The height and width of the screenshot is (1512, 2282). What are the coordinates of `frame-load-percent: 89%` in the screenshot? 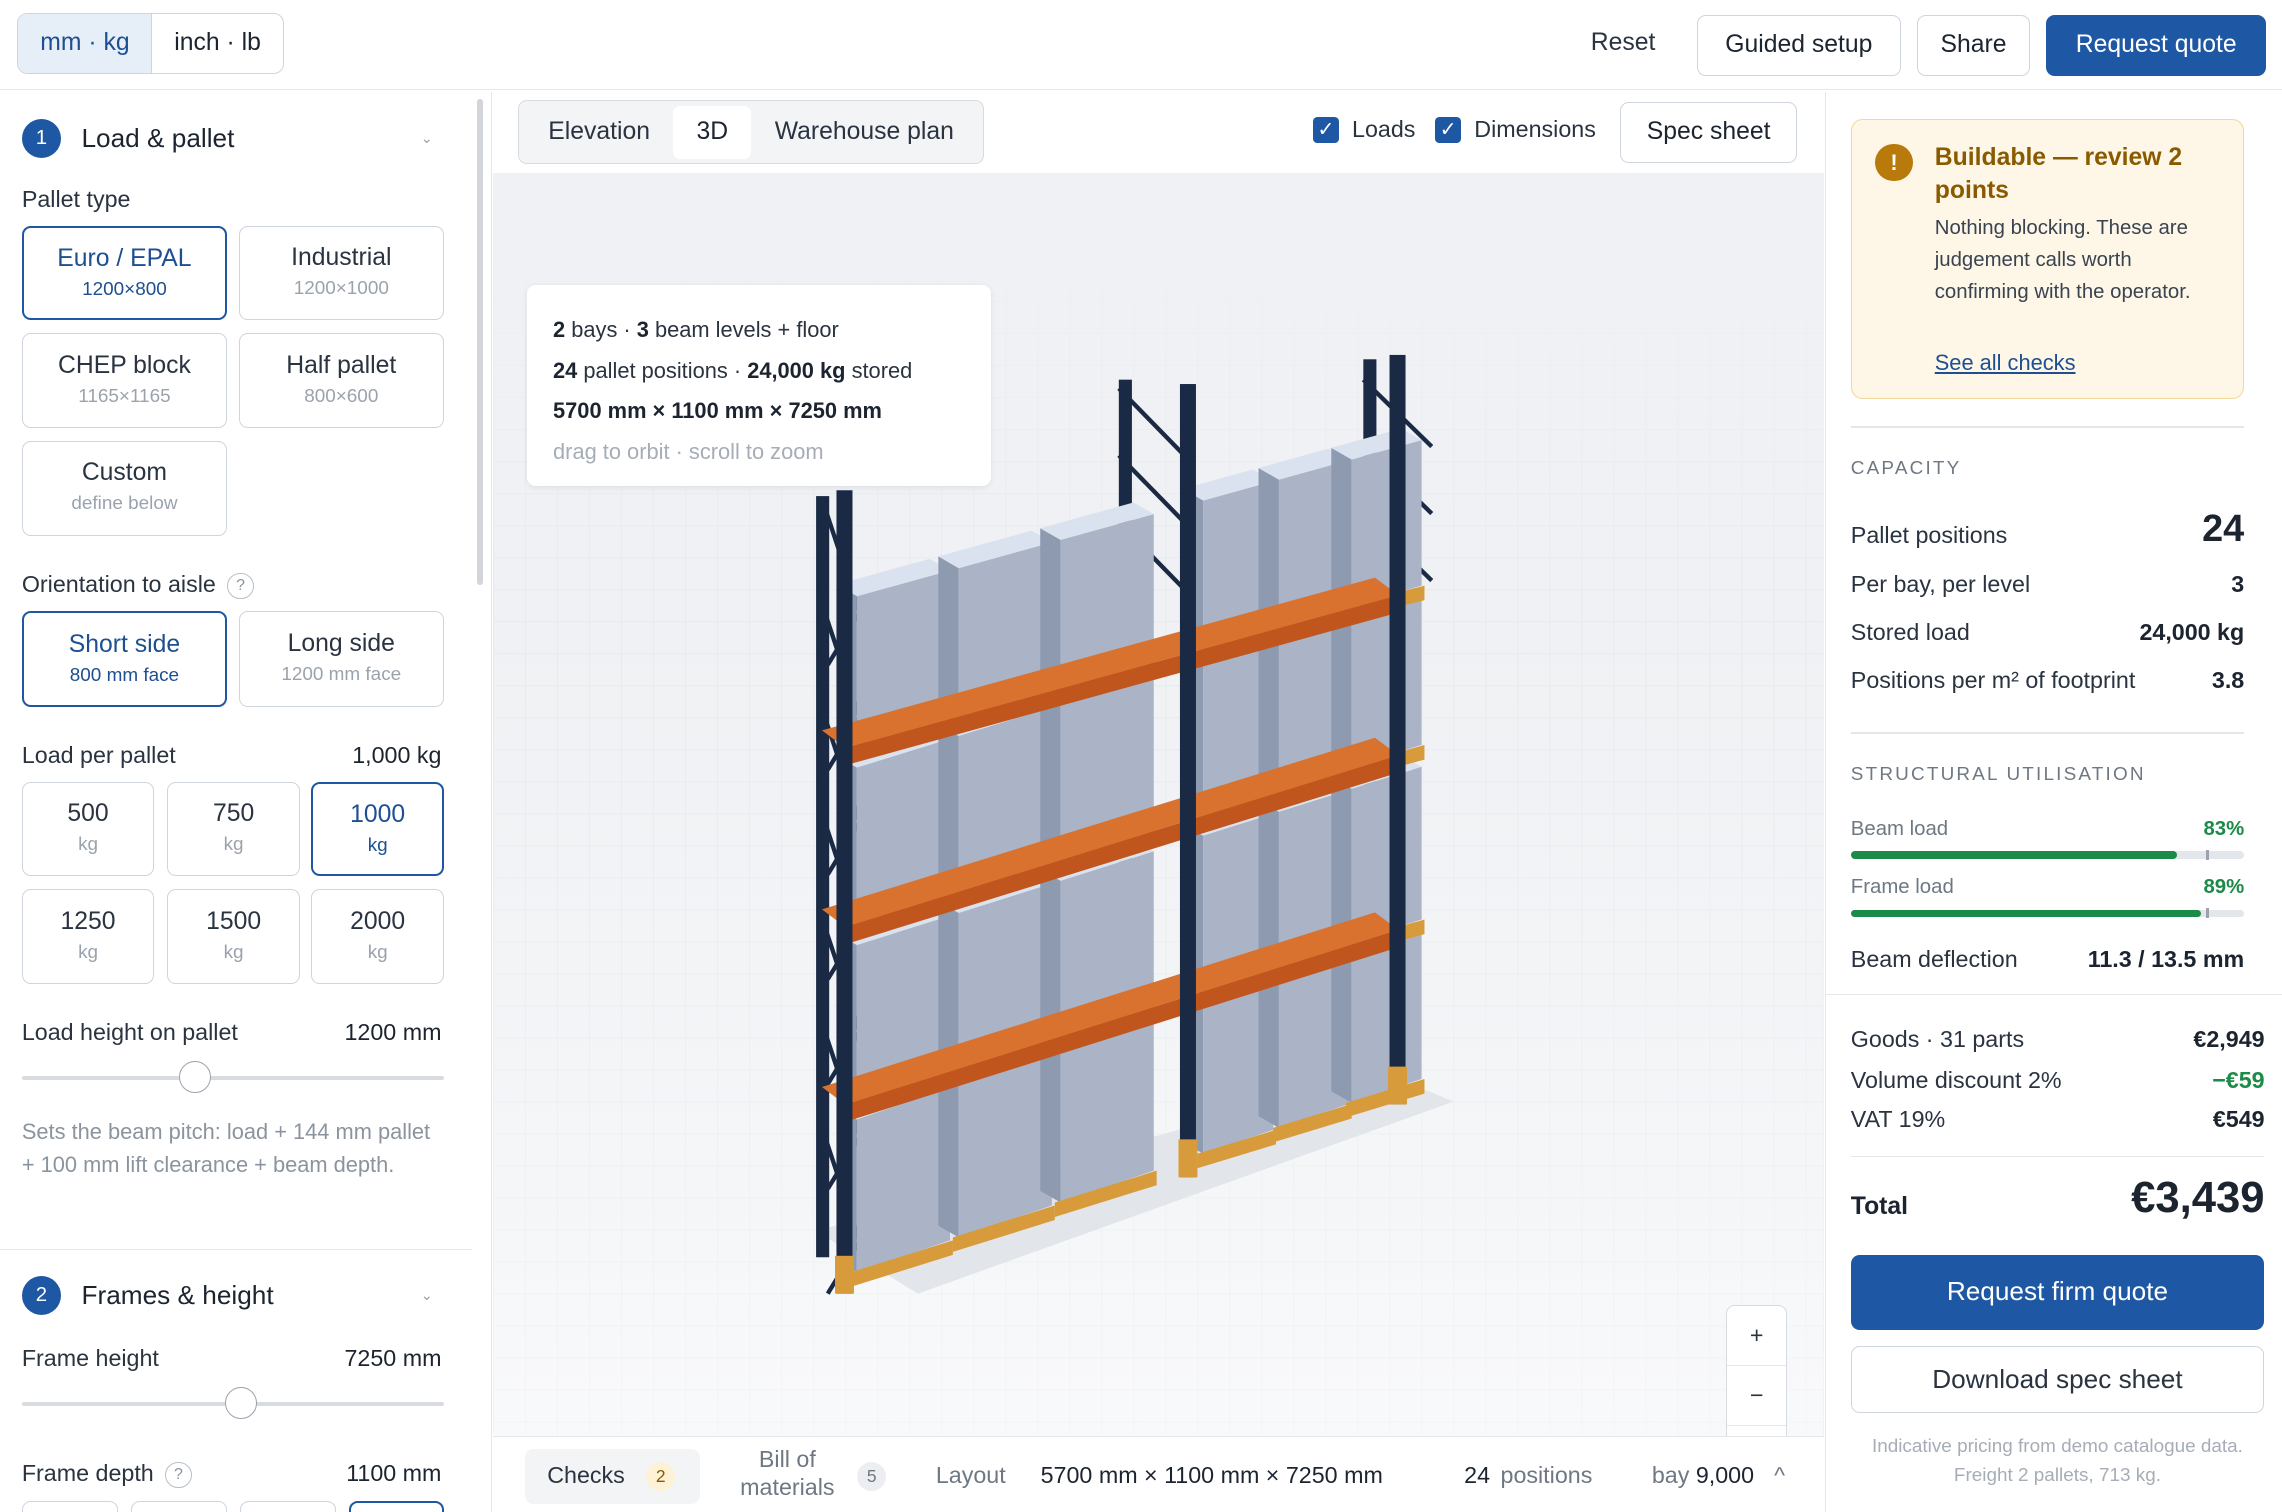 It's located at (2224, 887).